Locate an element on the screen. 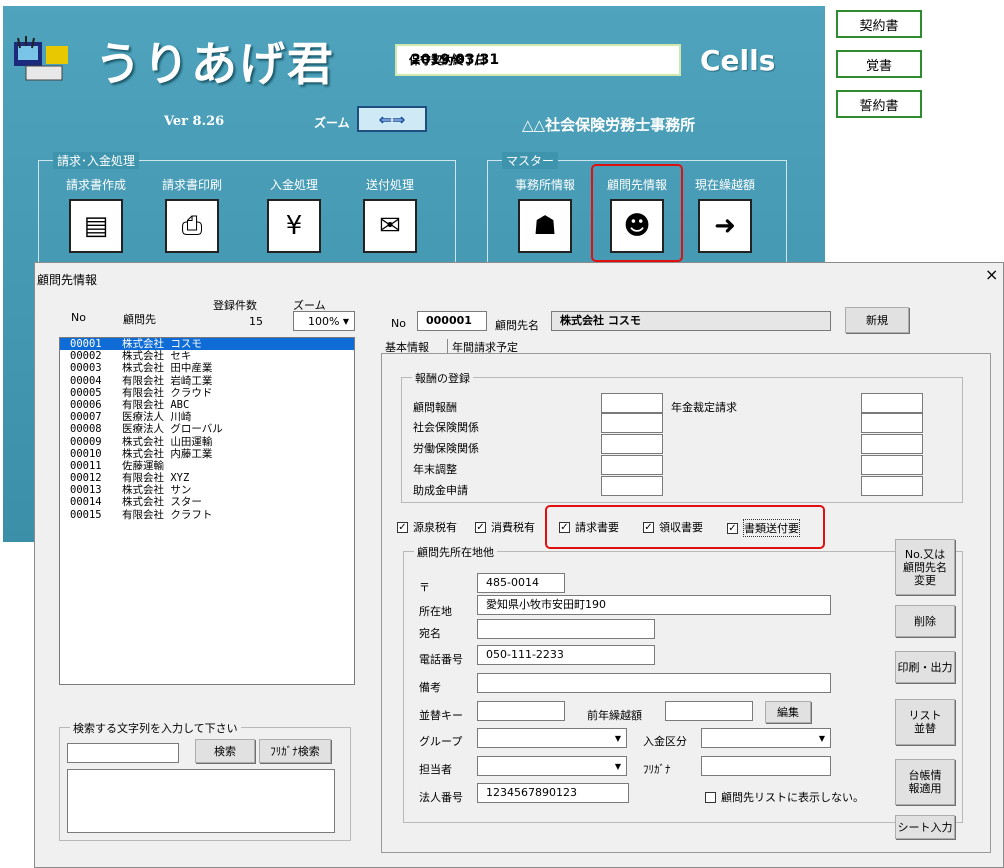  yen-icon: ¥ is located at coordinates (294, 226).